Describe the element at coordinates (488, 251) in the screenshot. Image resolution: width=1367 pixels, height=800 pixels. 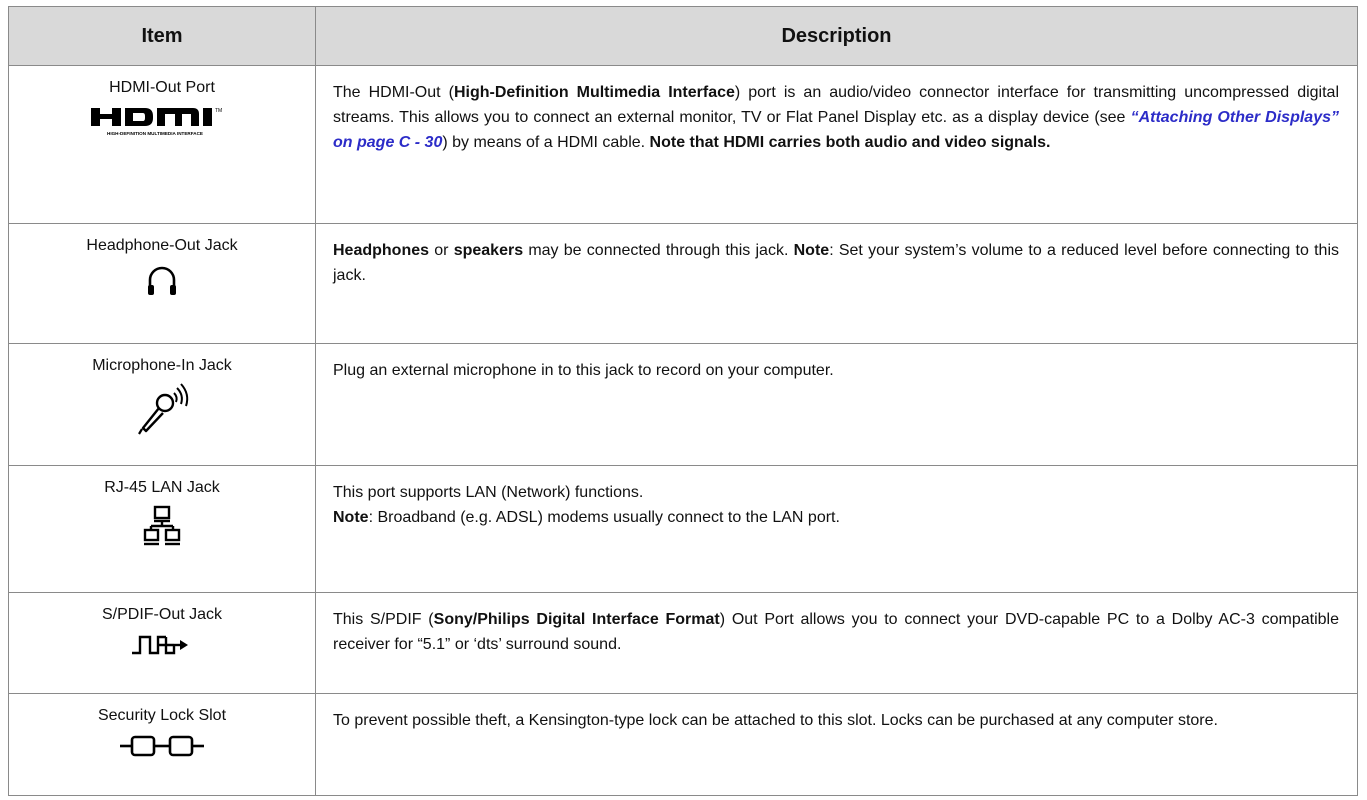
I see `desc-bold: speakers` at that location.